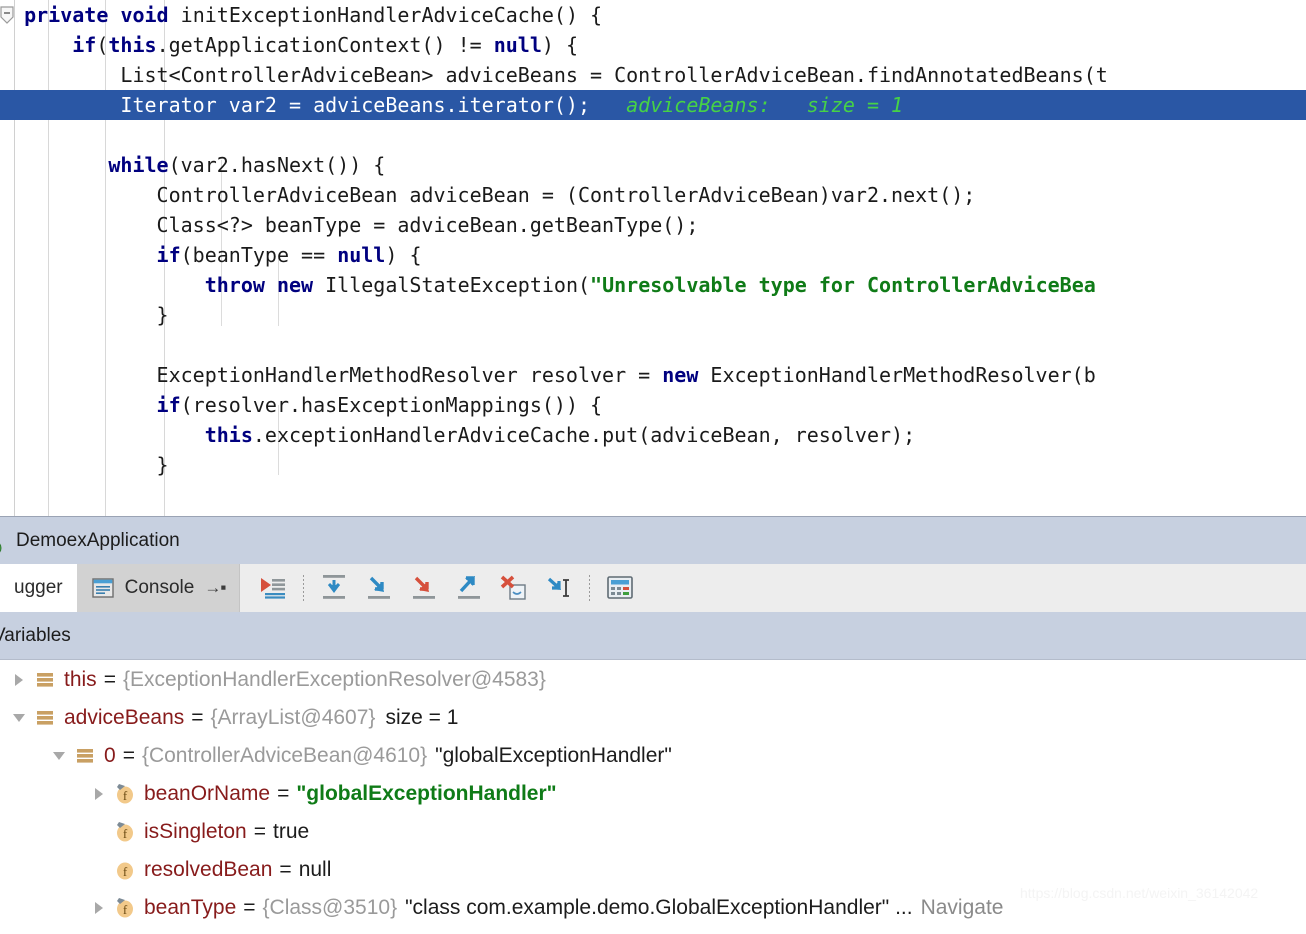 This screenshot has height=934, width=1306. Describe the element at coordinates (293, 717) in the screenshot. I see `variable-type-ref: {ArrayList@4607}` at that location.